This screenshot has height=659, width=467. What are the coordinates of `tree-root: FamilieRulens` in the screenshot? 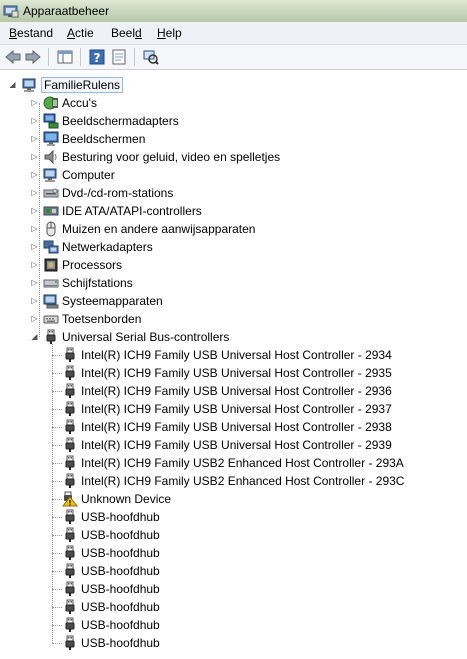 It's located at (73, 85).